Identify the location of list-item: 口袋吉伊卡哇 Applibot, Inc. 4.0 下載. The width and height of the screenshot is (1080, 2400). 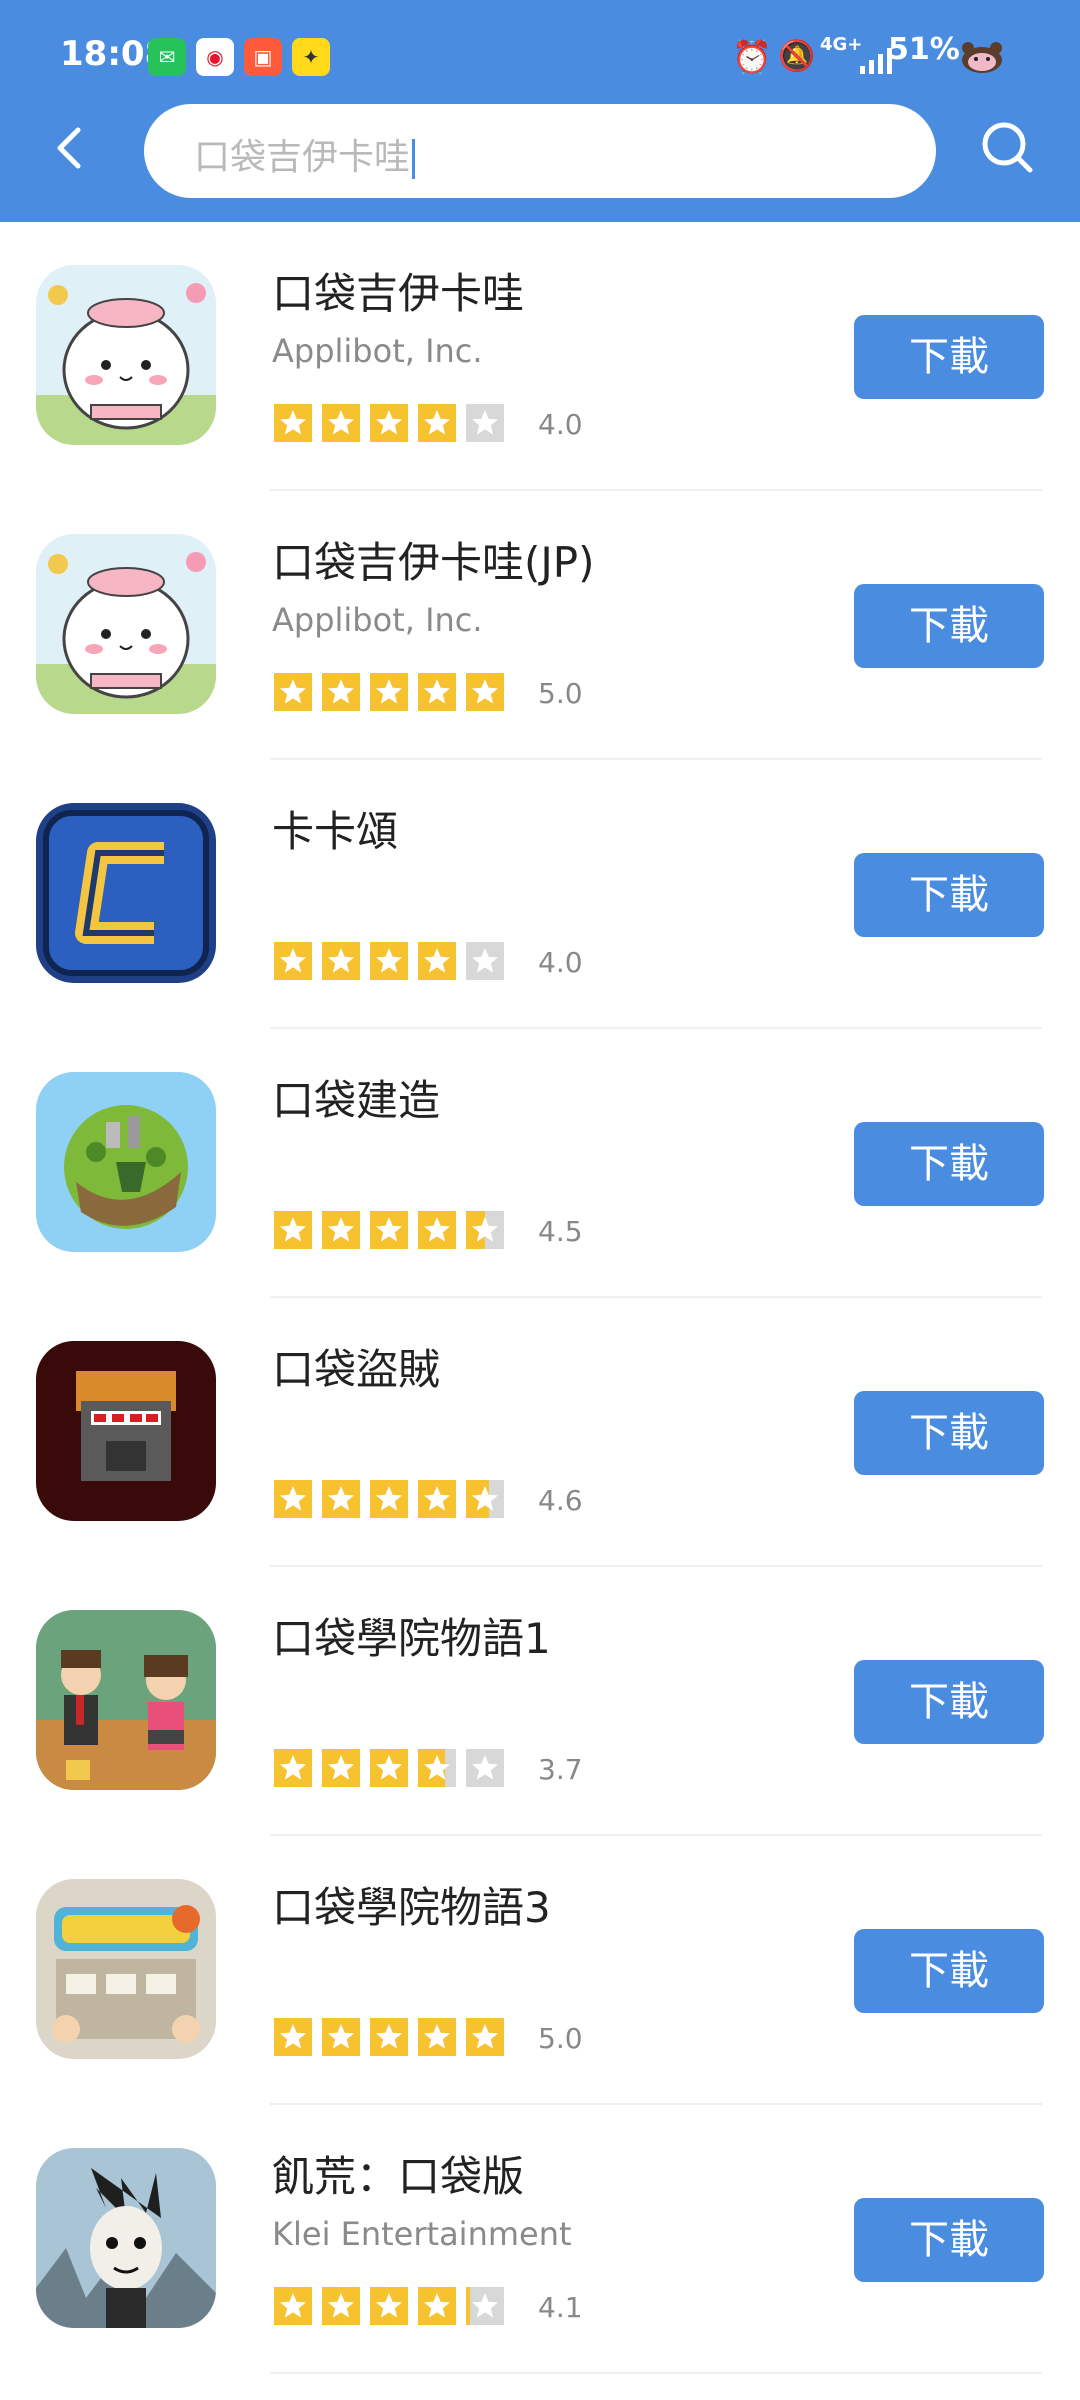
(540, 356).